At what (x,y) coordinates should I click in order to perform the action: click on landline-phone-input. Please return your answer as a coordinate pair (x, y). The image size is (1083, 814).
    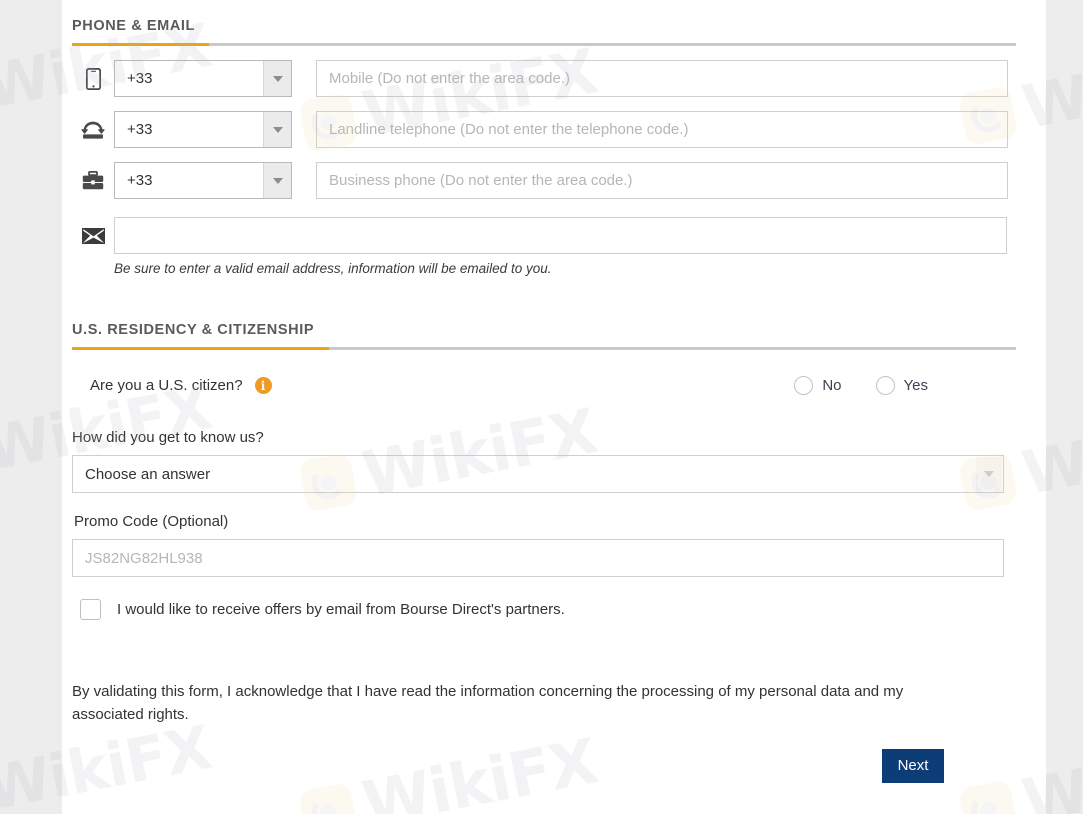
    Looking at the image, I should click on (662, 129).